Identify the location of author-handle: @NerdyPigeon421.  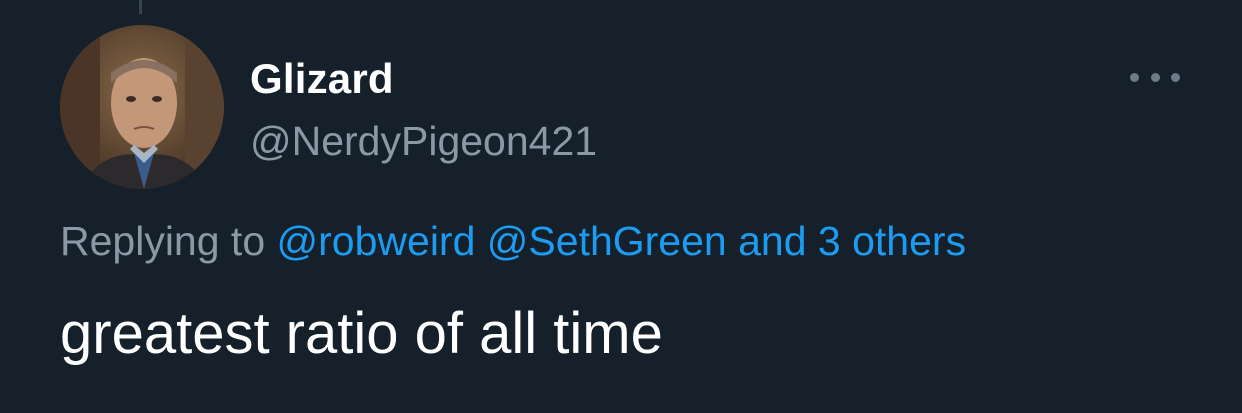
(423, 141).